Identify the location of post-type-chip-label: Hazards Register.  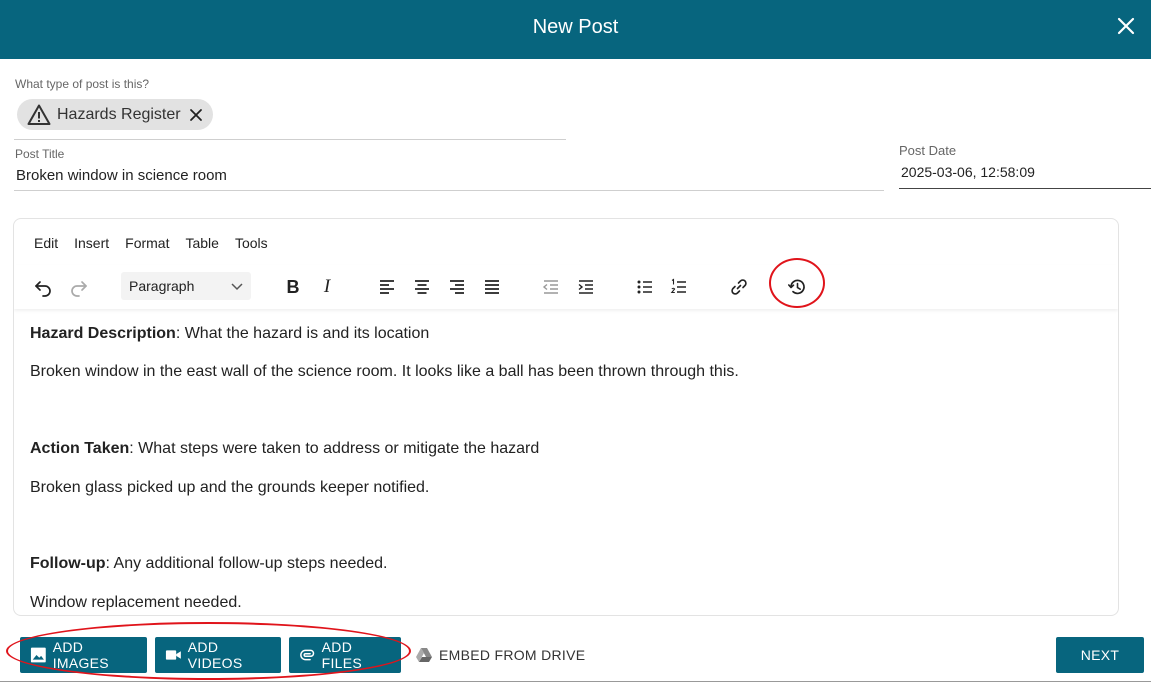
(119, 114).